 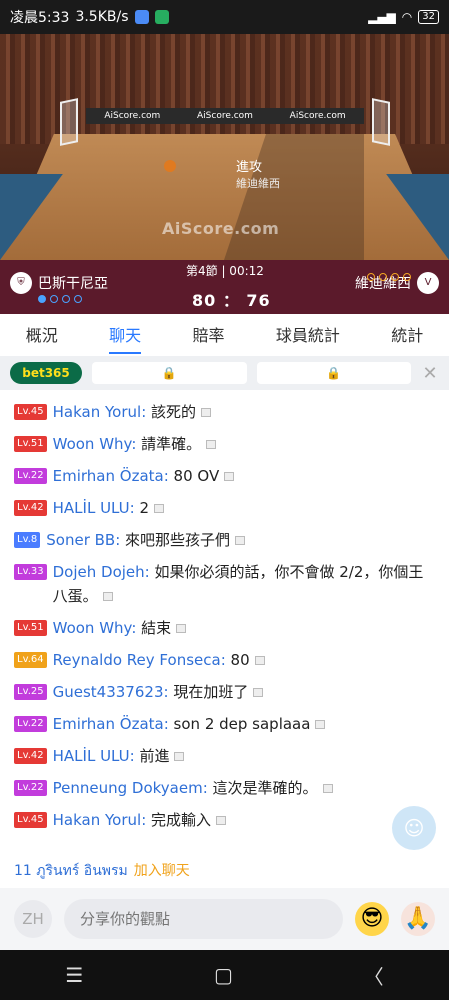 I want to click on home-icon: ▢, so click(x=223, y=975).